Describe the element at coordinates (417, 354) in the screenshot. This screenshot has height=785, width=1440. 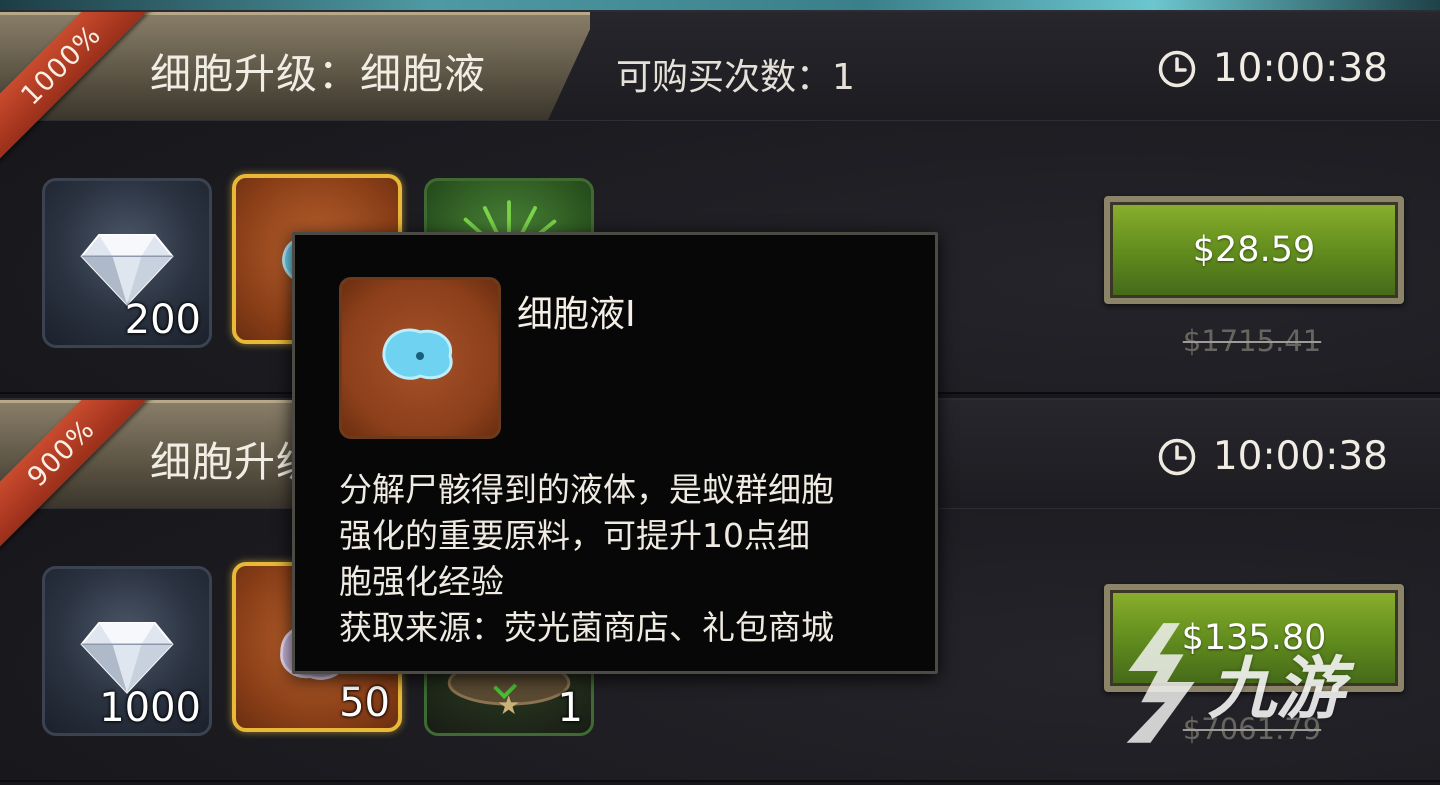
I see `cell-fluid-icon` at that location.